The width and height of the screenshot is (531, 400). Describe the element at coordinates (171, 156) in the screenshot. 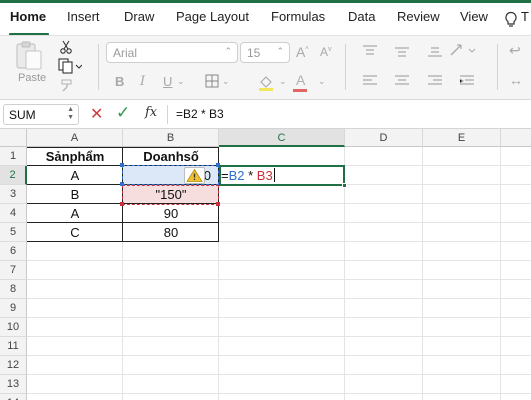

I see `table-header-cell: Doanhsố` at that location.